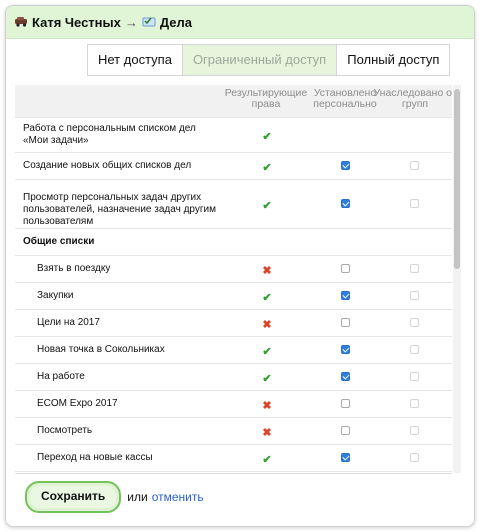  I want to click on table-scrollbar, so click(457, 279).